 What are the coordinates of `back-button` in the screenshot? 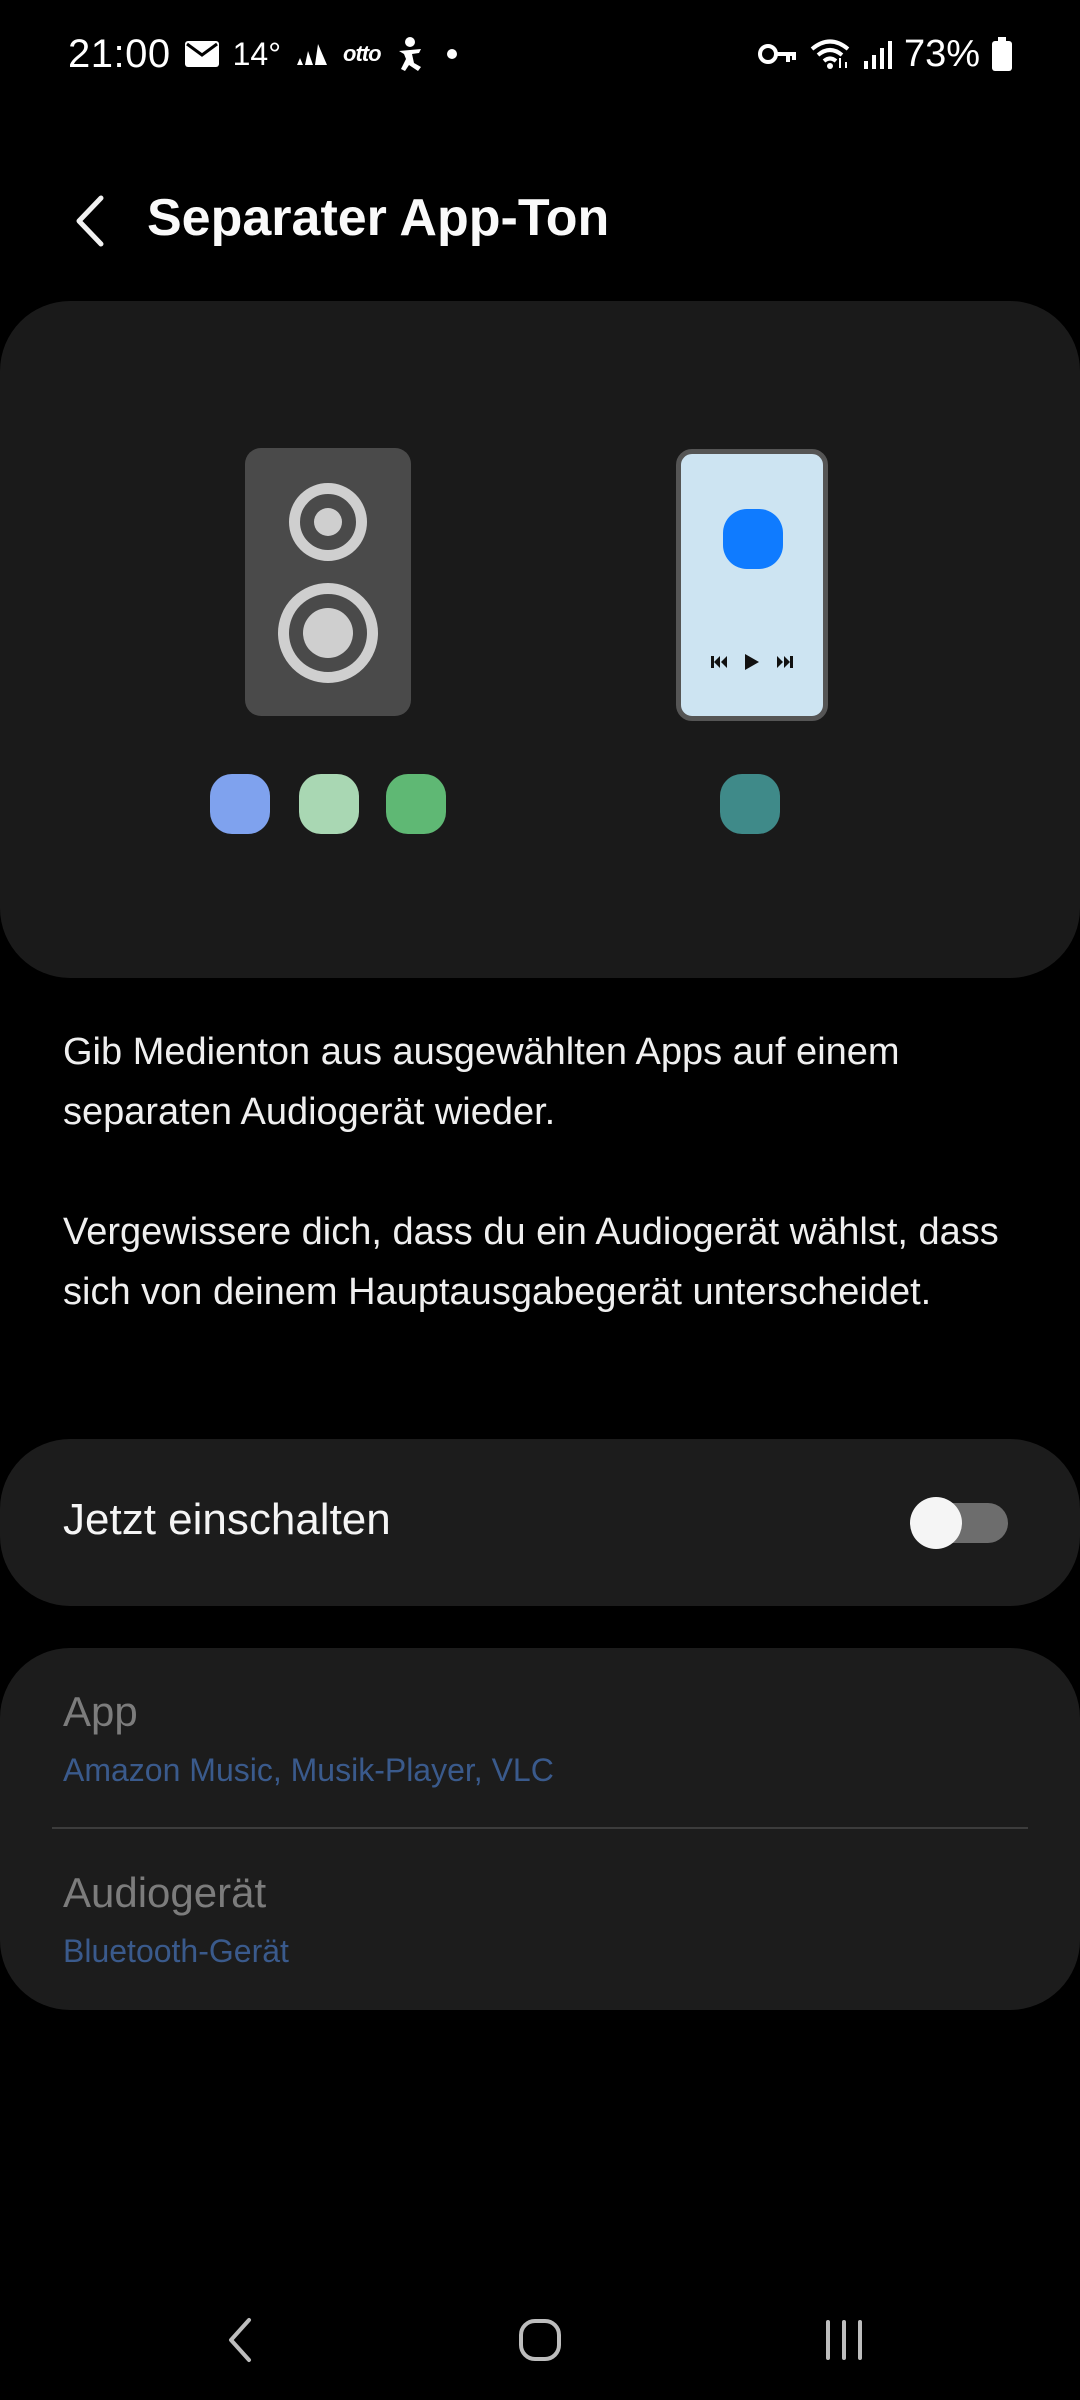 It's located at (90, 221).